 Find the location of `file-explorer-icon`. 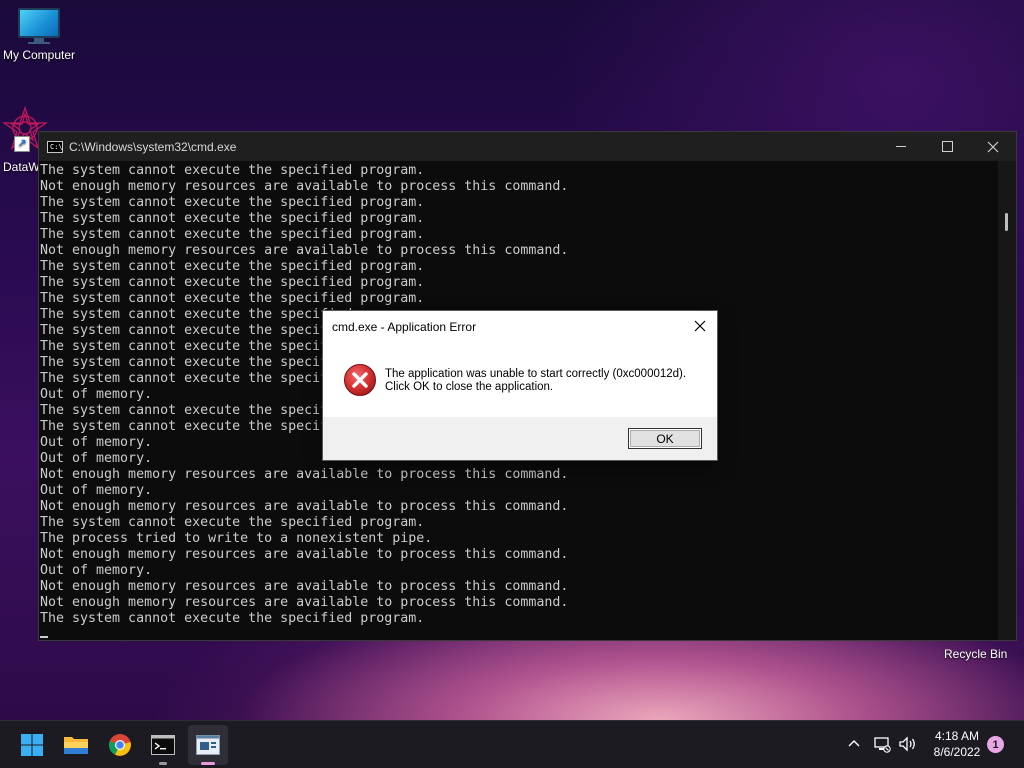

file-explorer-icon is located at coordinates (76, 745).